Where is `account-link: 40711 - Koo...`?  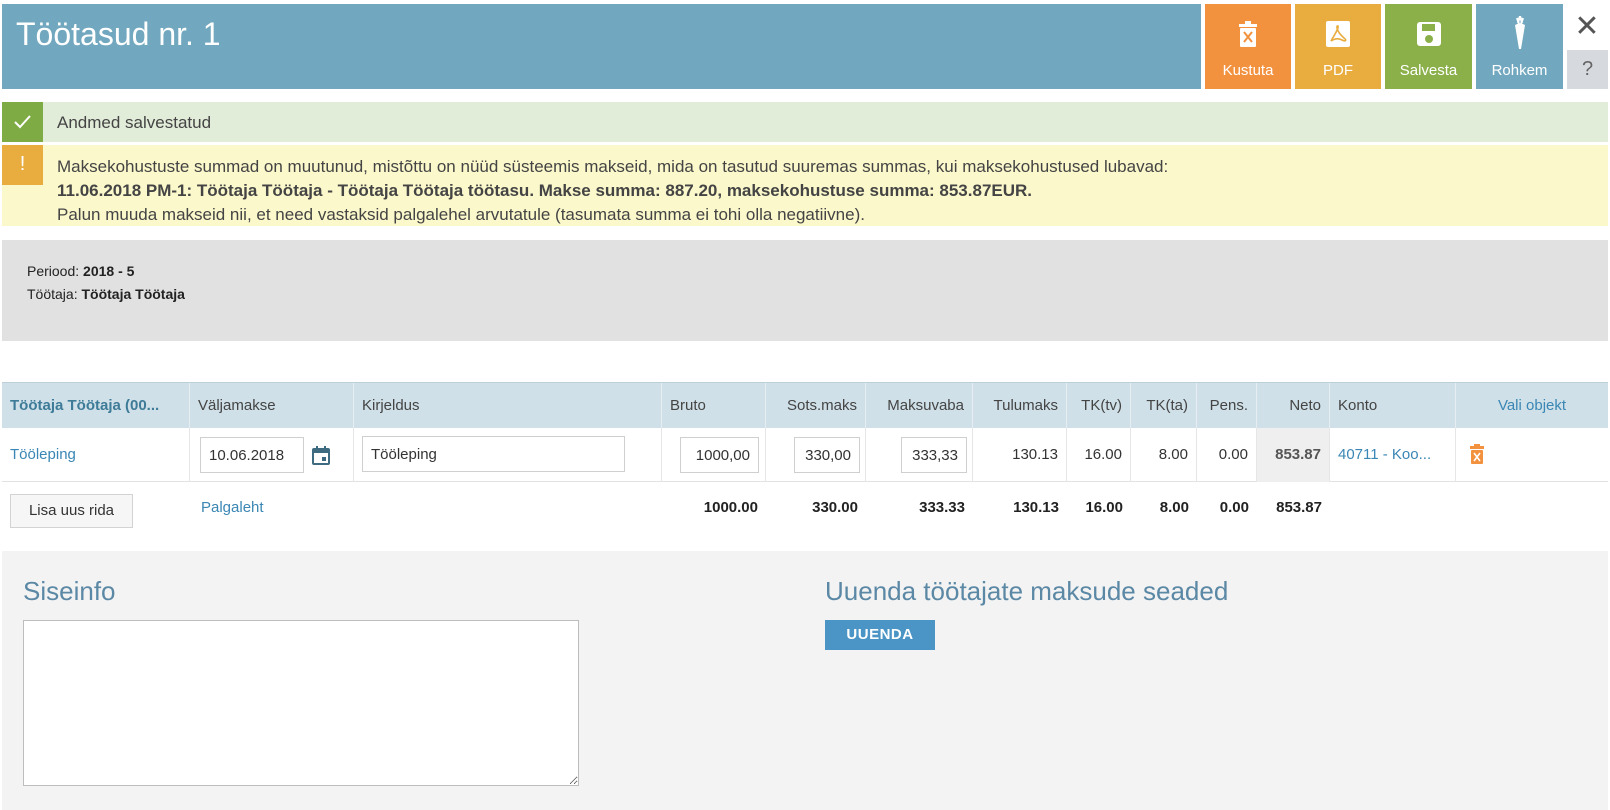
account-link: 40711 - Koo... is located at coordinates (1393, 455).